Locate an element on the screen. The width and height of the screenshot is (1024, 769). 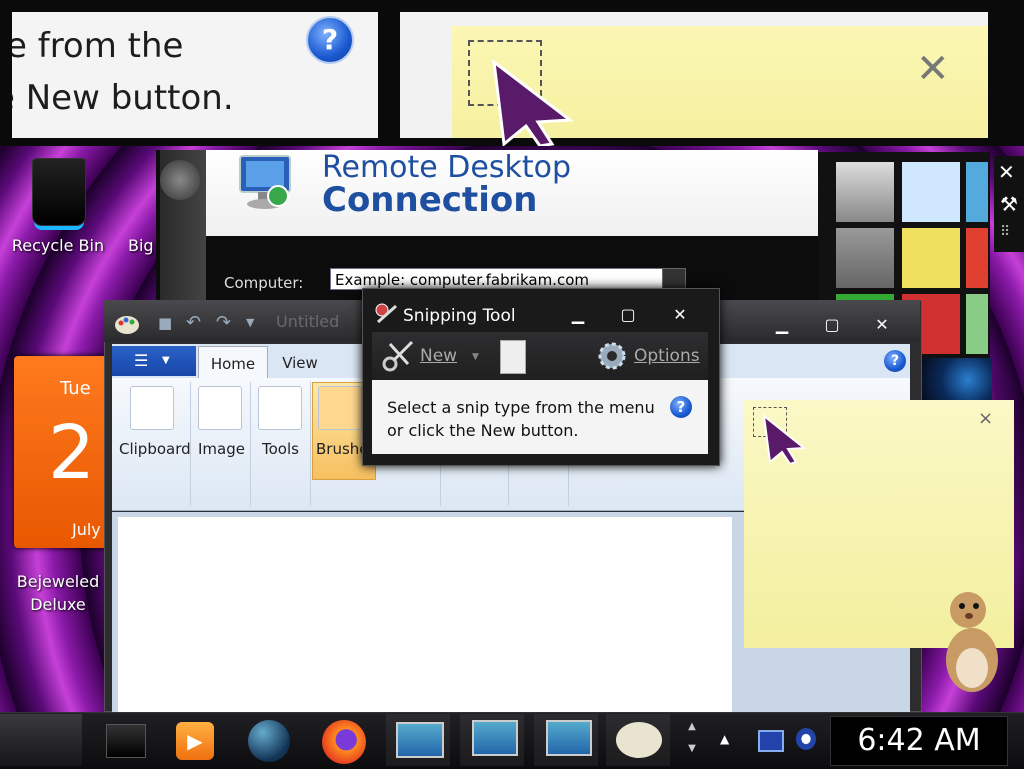
snipping-help-icon: ? is located at coordinates (681, 407).